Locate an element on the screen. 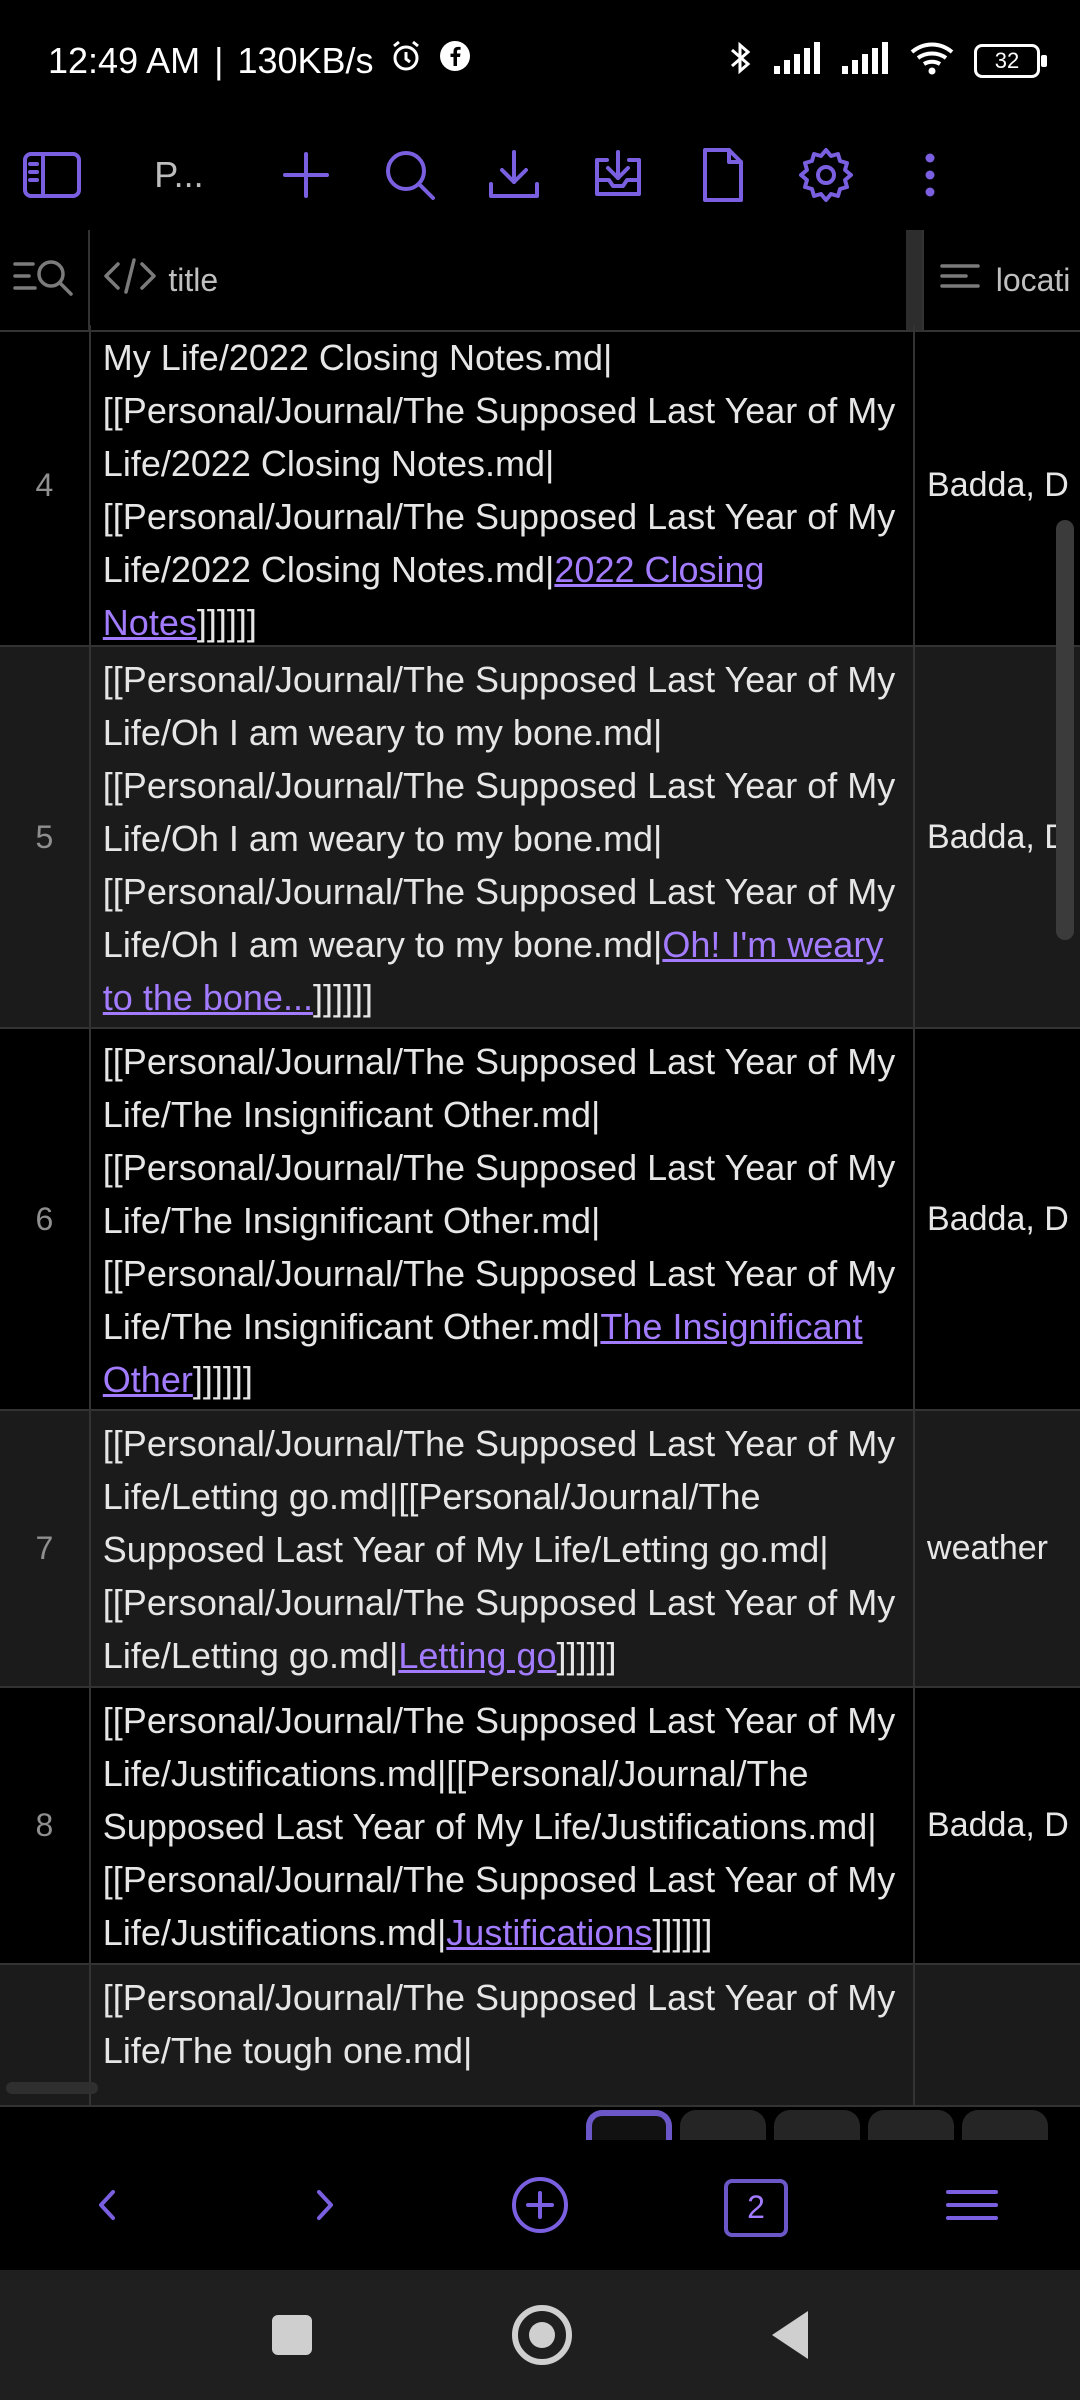 This screenshot has width=1080, height=2400. chevron-right-icon is located at coordinates (324, 2207).